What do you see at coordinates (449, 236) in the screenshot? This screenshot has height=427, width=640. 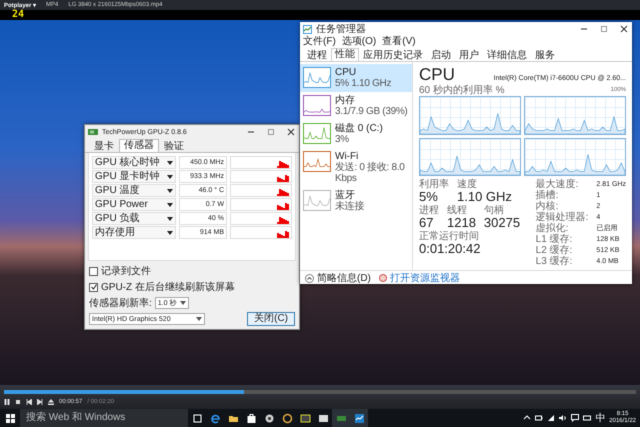 I see `stat-label: 正常运行时间` at bounding box center [449, 236].